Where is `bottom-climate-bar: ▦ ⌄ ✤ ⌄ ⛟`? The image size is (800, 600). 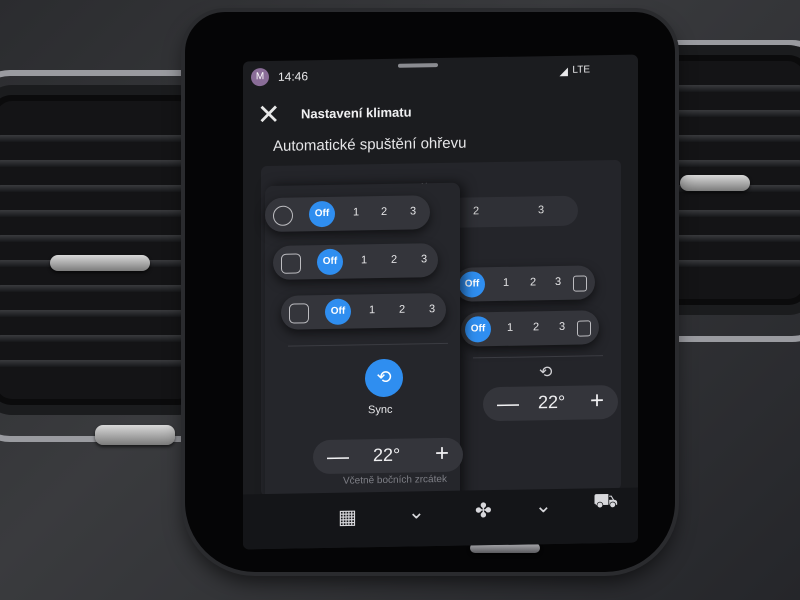 bottom-climate-bar: ▦ ⌄ ✤ ⌄ ⛟ is located at coordinates (440, 518).